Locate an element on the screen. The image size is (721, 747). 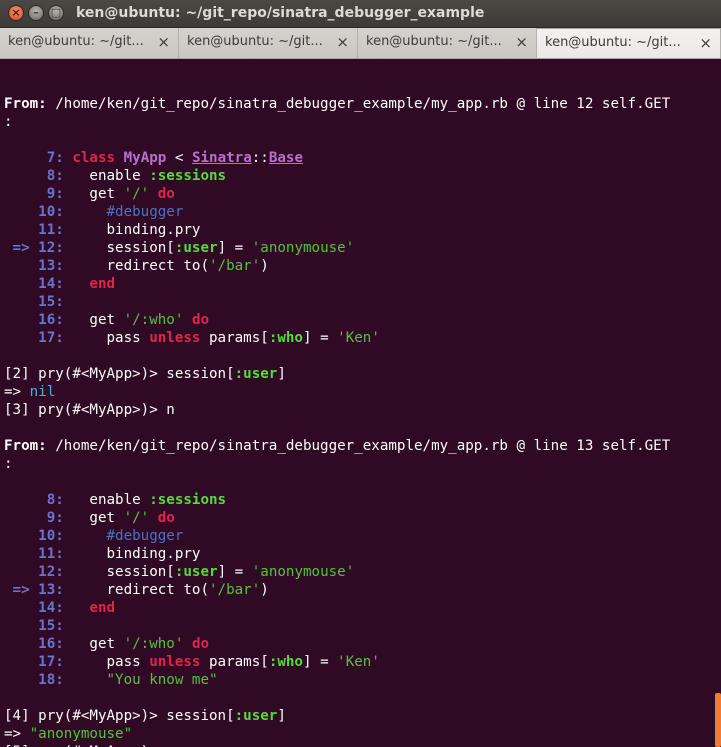
terminal-text: ) is located at coordinates (264, 266).